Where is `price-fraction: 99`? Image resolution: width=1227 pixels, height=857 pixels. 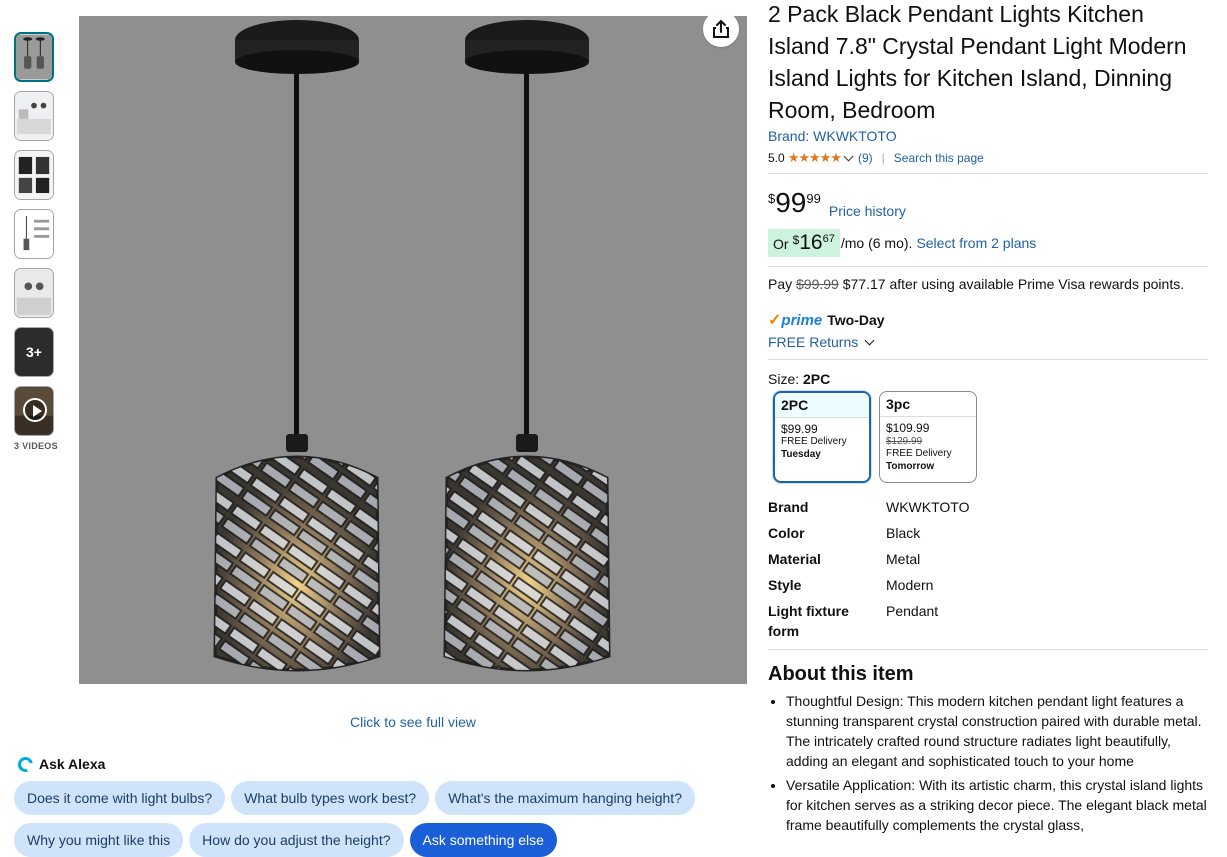 price-fraction: 99 is located at coordinates (813, 198).